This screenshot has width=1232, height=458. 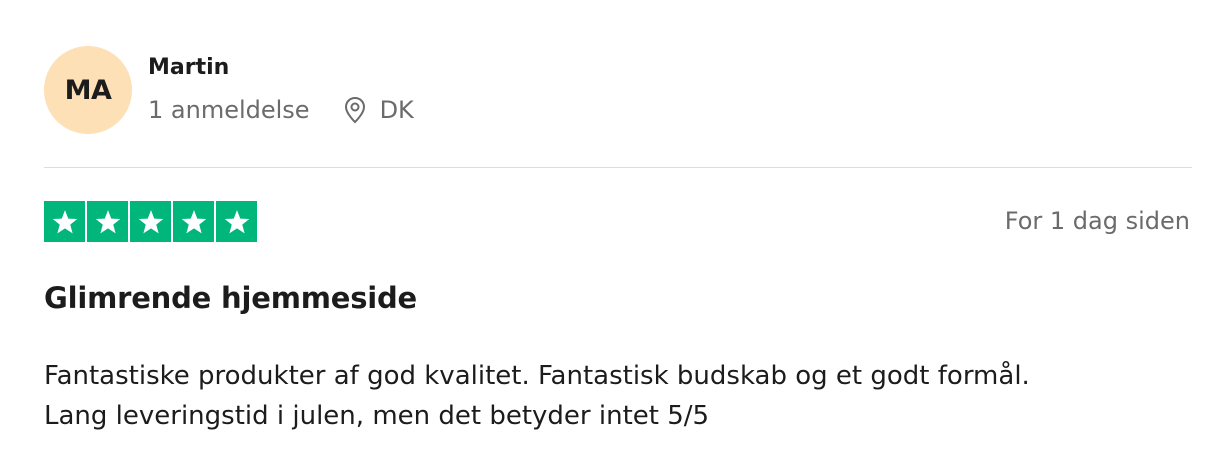 I want to click on avatar: MA, so click(x=88, y=90).